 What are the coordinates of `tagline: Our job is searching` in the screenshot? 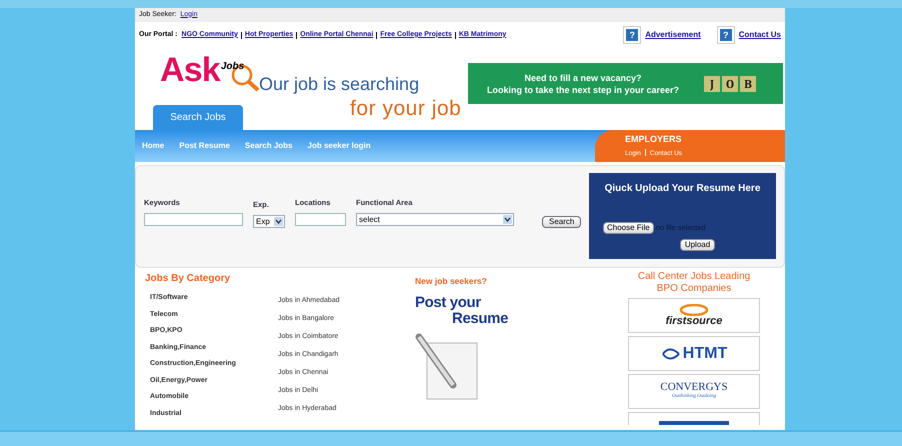 It's located at (339, 84).